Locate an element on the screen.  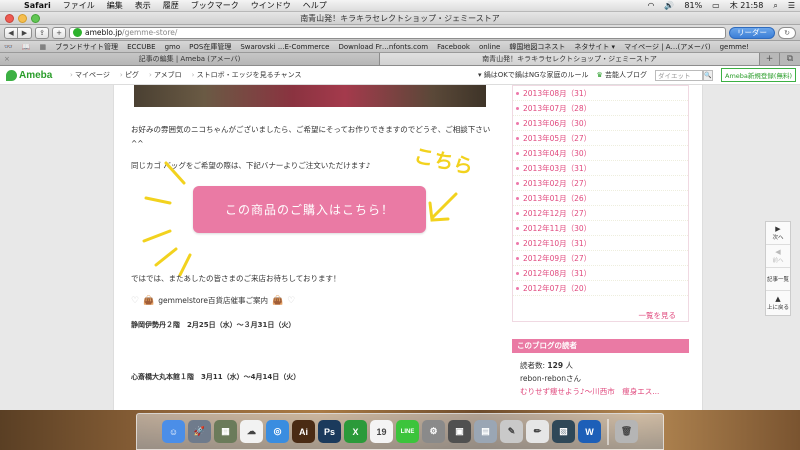
calendar-icon: 19 is located at coordinates (381, 431).